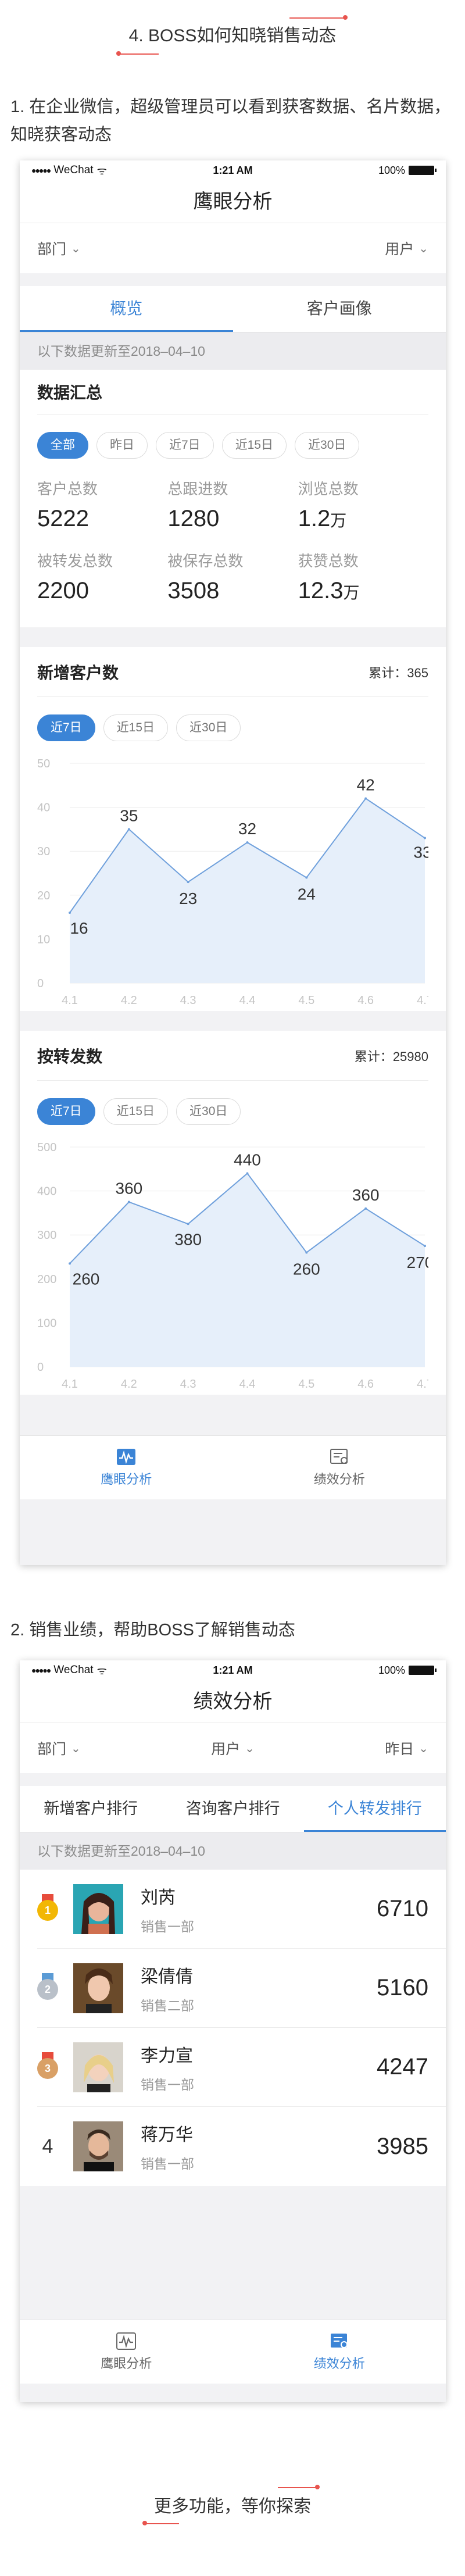  Describe the element at coordinates (242, 1988) in the screenshot. I see `list-item: 2 梁倩倩 销售二部 5160` at that location.